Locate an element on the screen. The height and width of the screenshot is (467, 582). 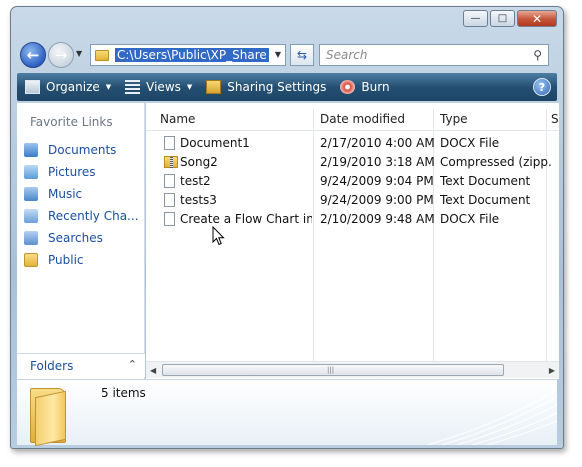
column-header-name: Name is located at coordinates (177, 119).